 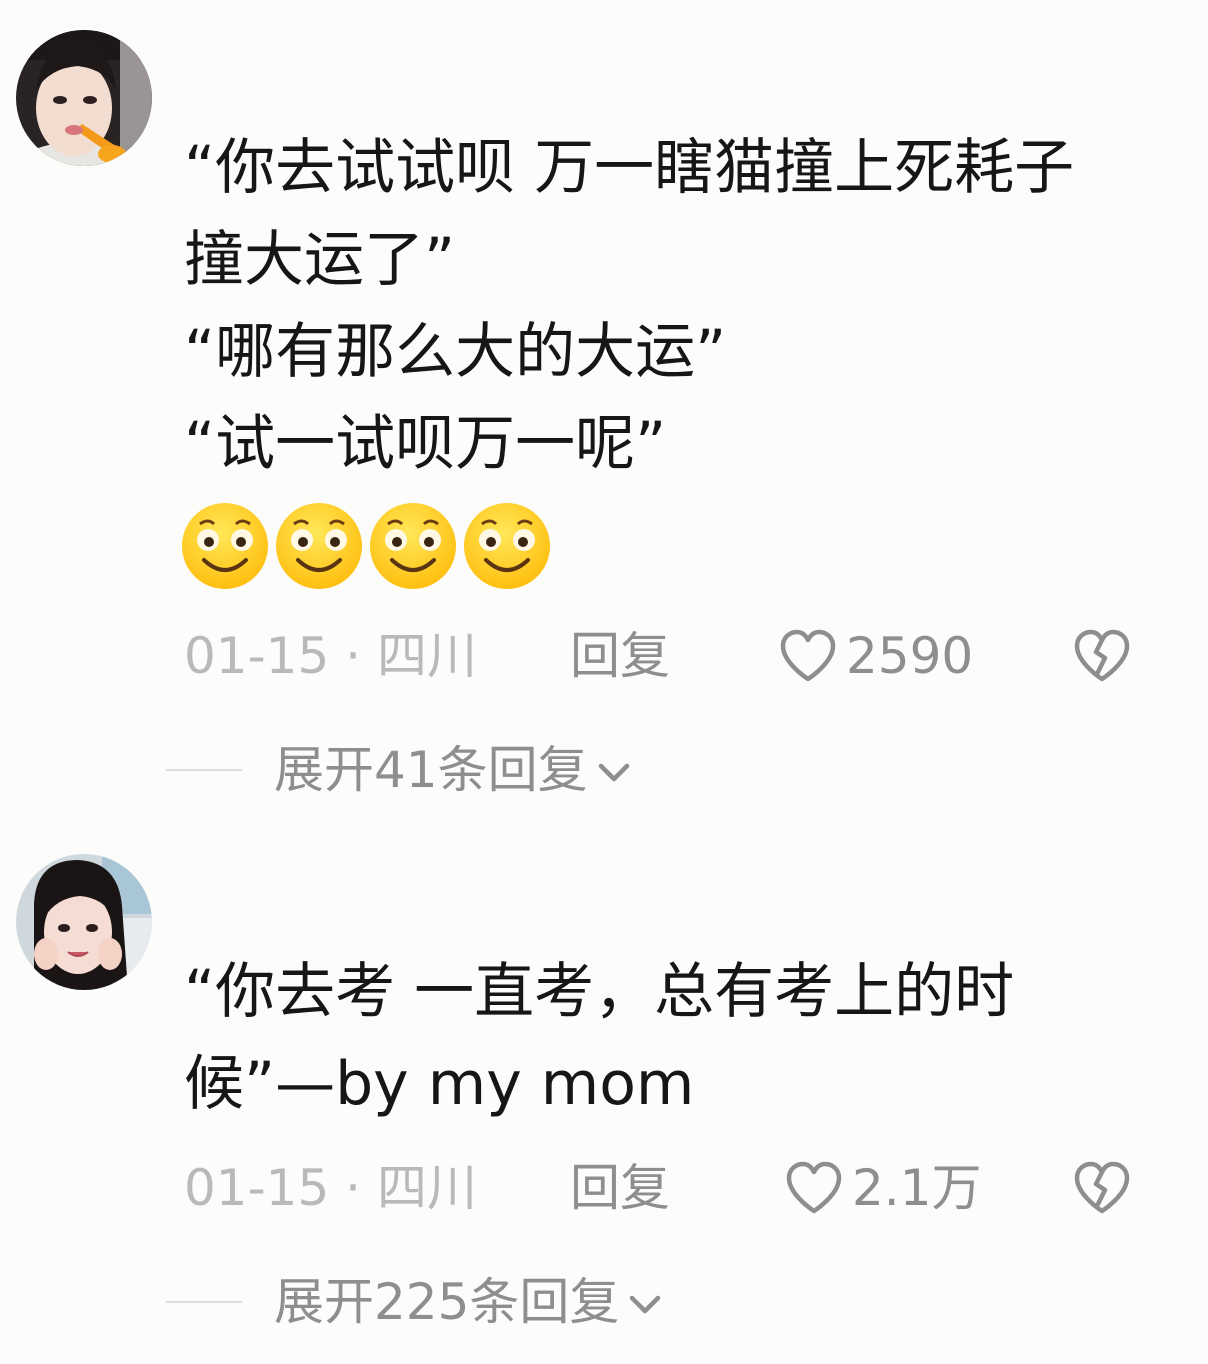 I want to click on expand-replies-button: 展开225条回复, so click(x=414, y=1302).